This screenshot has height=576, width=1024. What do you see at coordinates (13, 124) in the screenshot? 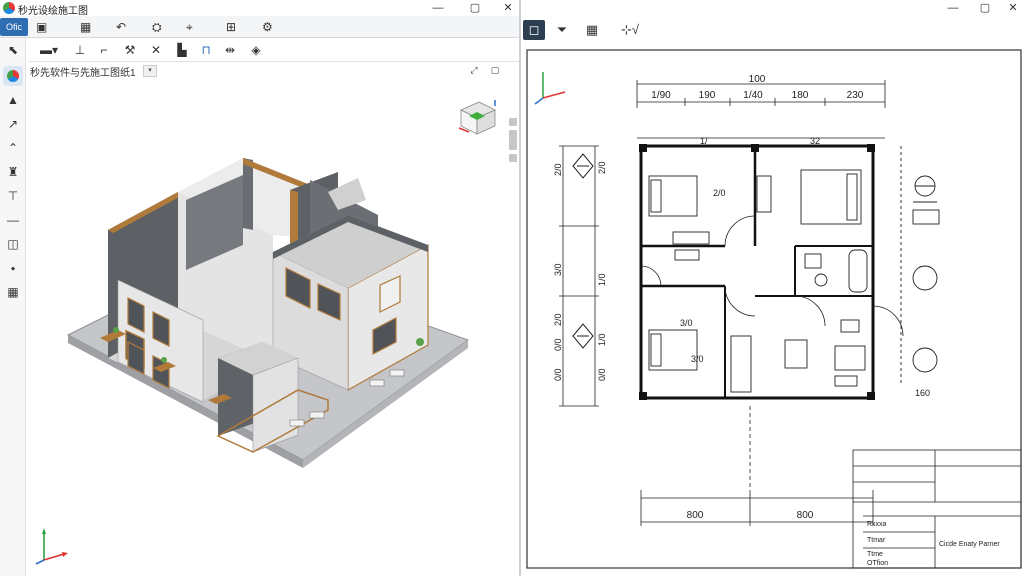
I see `arrow-tool-icon: ↗` at bounding box center [13, 124].